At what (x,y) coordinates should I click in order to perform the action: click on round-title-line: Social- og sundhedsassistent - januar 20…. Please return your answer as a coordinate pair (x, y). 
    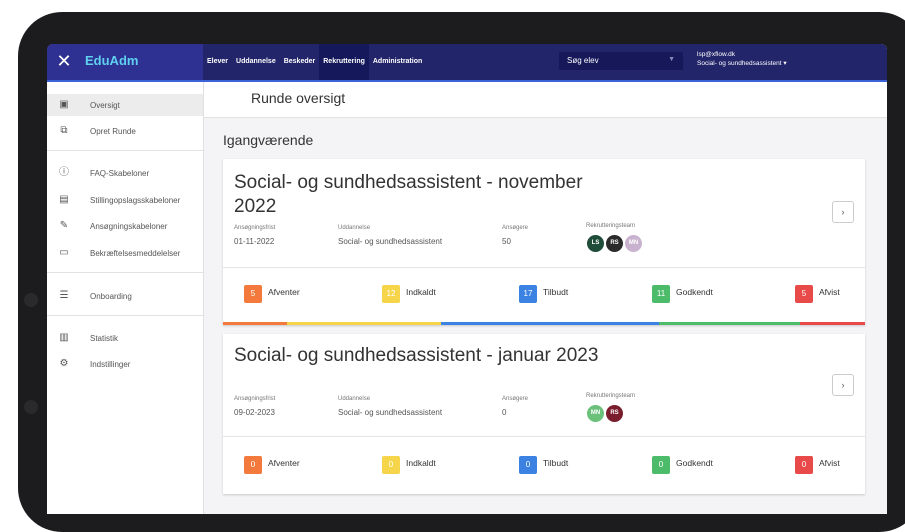
    Looking at the image, I should click on (416, 355).